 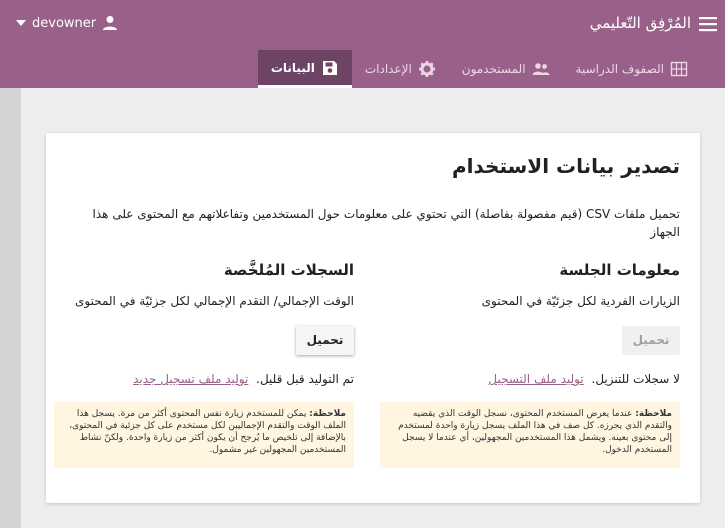 I want to click on tab-data: البيانات, so click(x=304, y=69).